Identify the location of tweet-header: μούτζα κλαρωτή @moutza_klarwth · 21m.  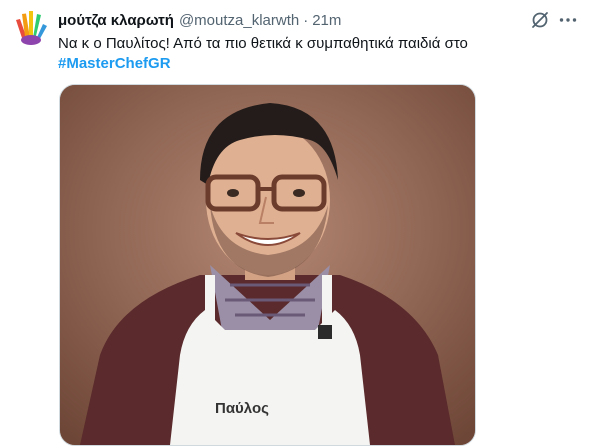
(199, 20).